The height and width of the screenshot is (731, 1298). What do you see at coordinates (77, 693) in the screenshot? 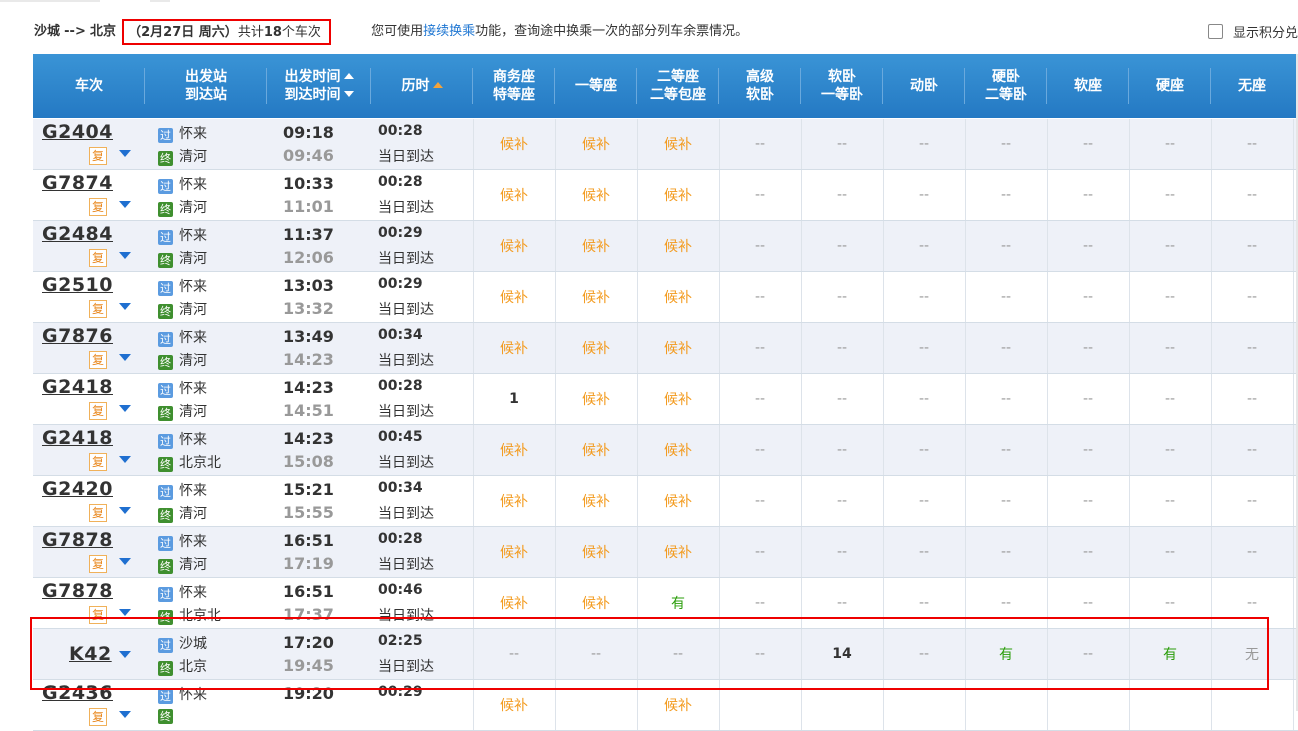
I see `train-number-link: G2436` at bounding box center [77, 693].